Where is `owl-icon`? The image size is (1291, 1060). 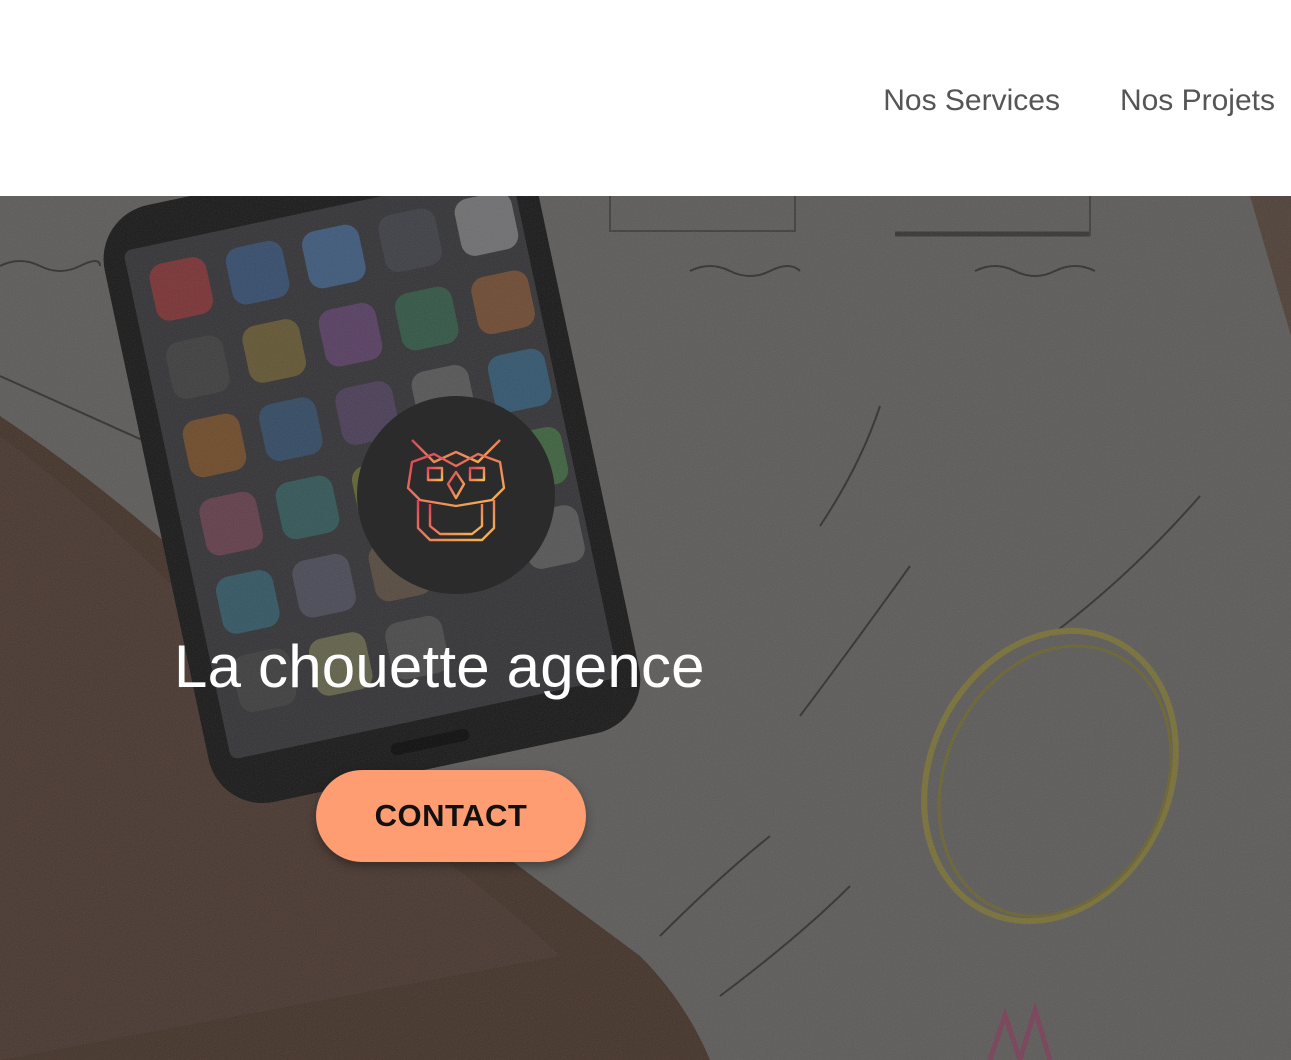
owl-icon is located at coordinates (456, 495).